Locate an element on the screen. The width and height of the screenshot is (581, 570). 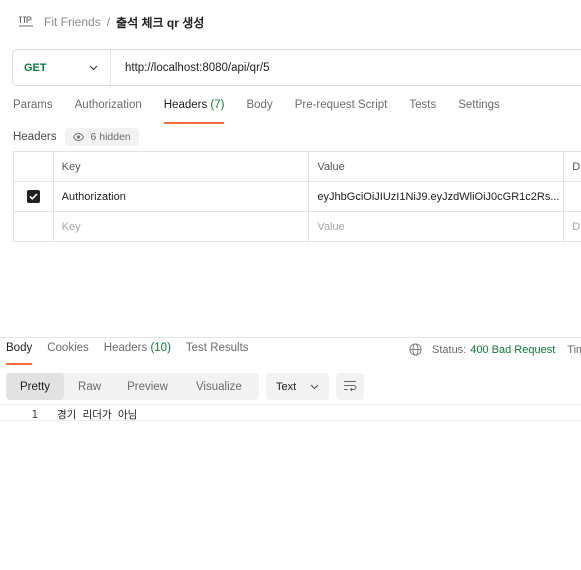
wrap-icon is located at coordinates (350, 387).